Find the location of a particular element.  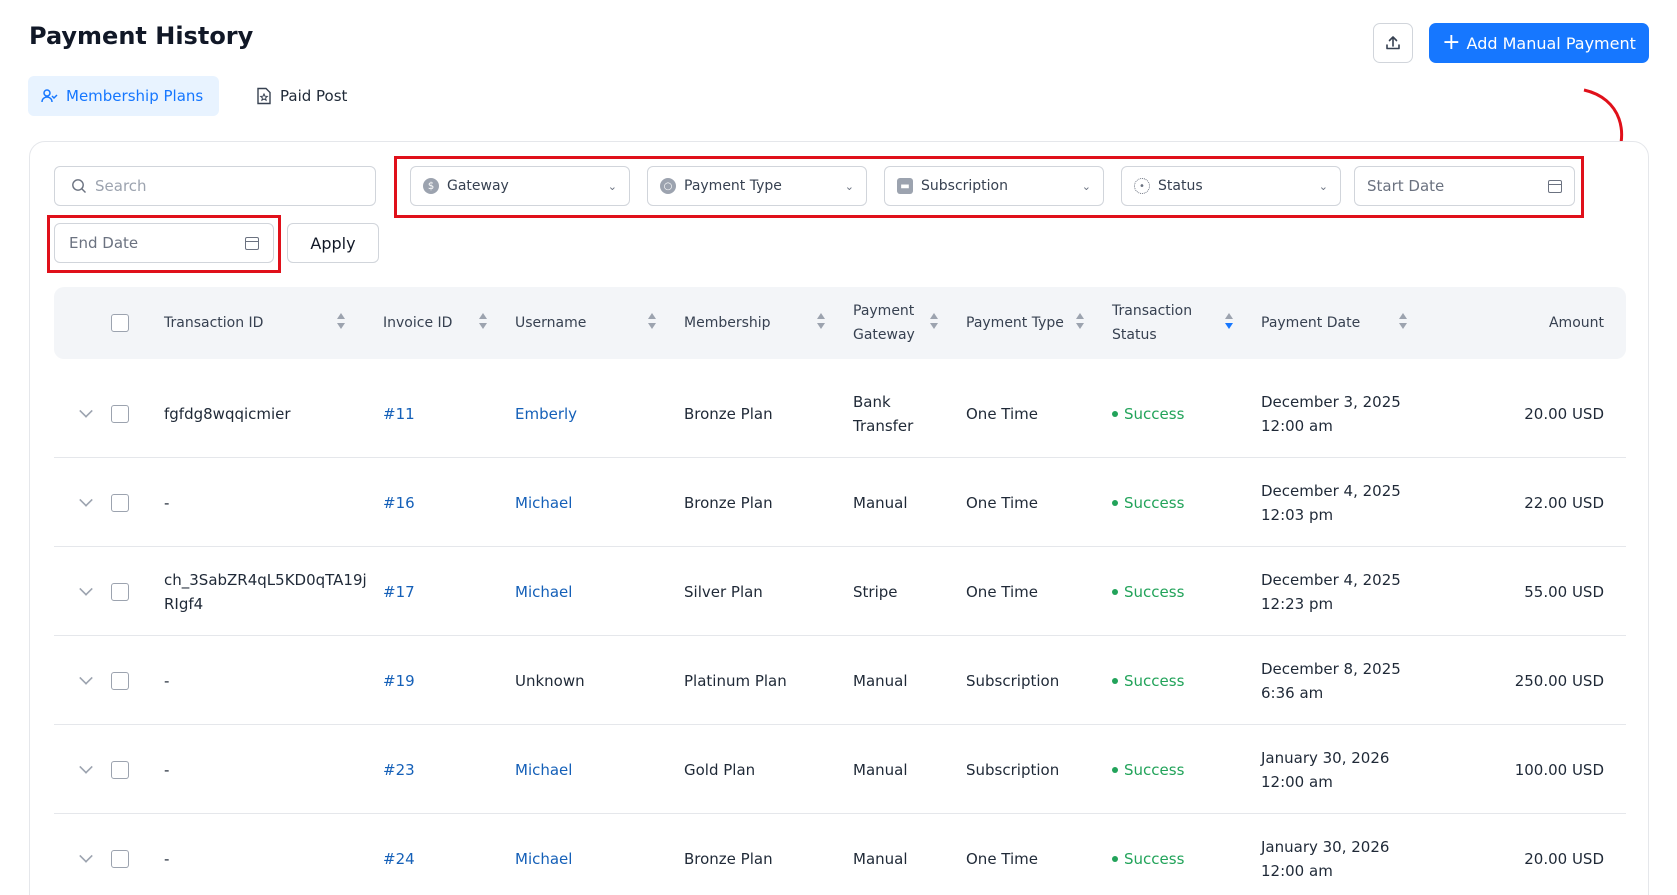

plus-icon: + is located at coordinates (1451, 42).